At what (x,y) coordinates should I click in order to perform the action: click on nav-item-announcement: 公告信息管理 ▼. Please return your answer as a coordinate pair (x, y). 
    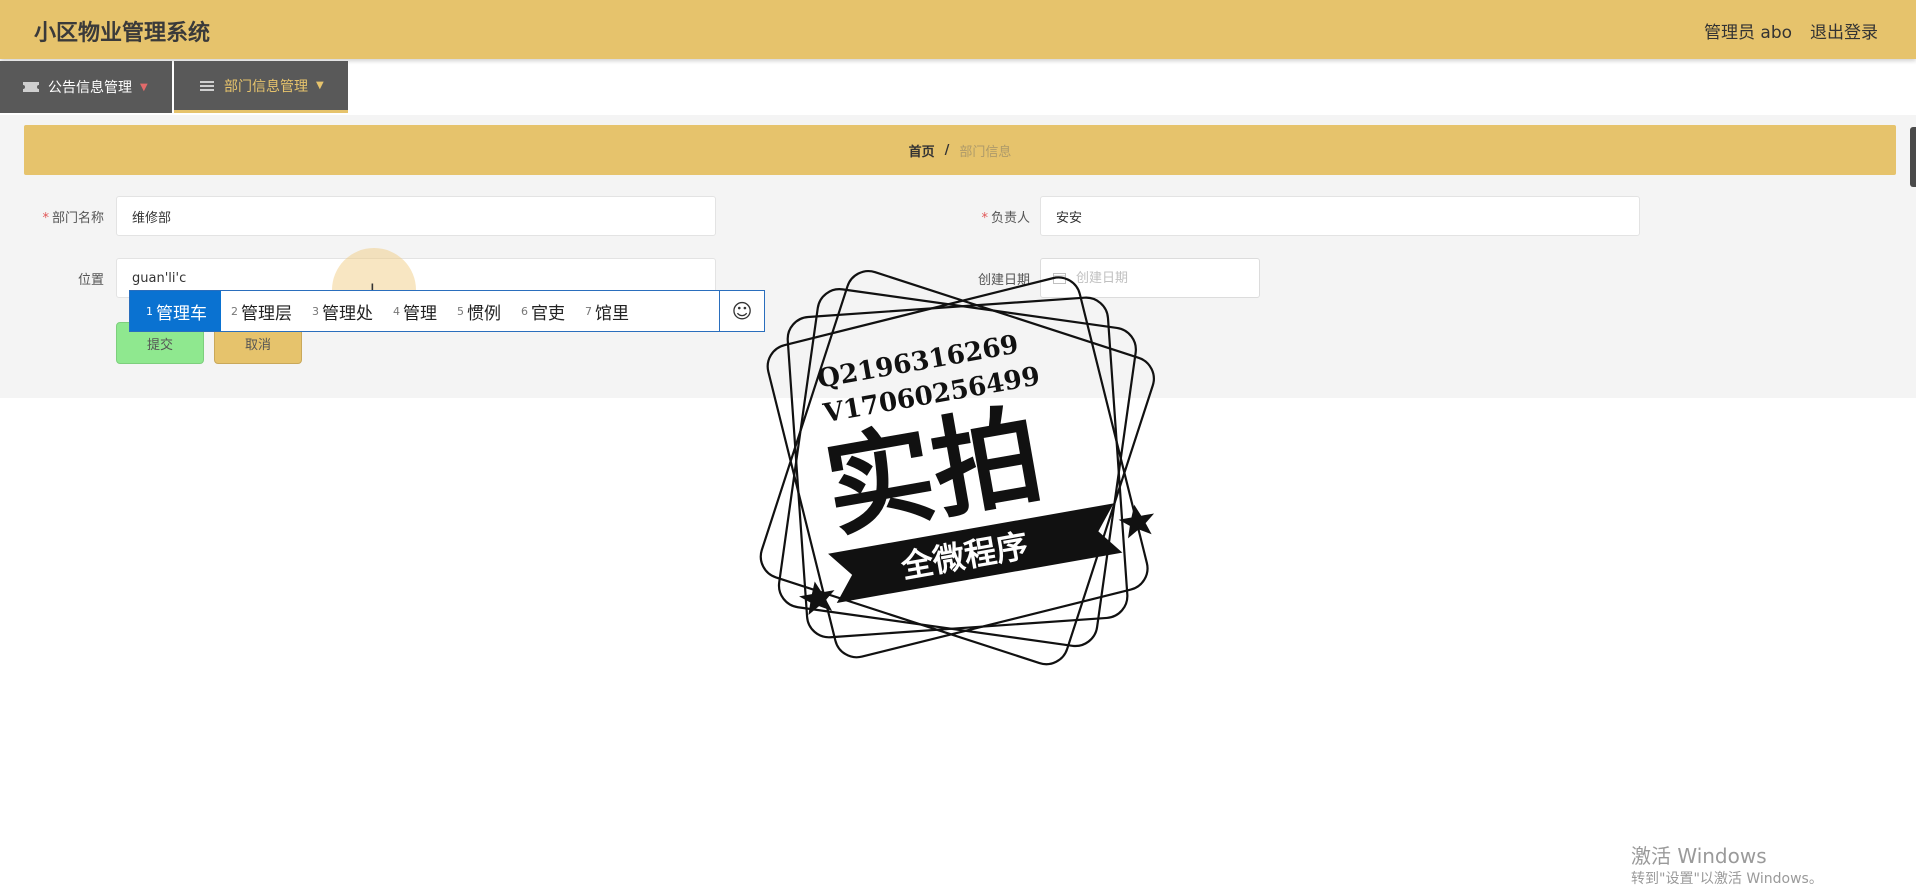
    Looking at the image, I should click on (86, 87).